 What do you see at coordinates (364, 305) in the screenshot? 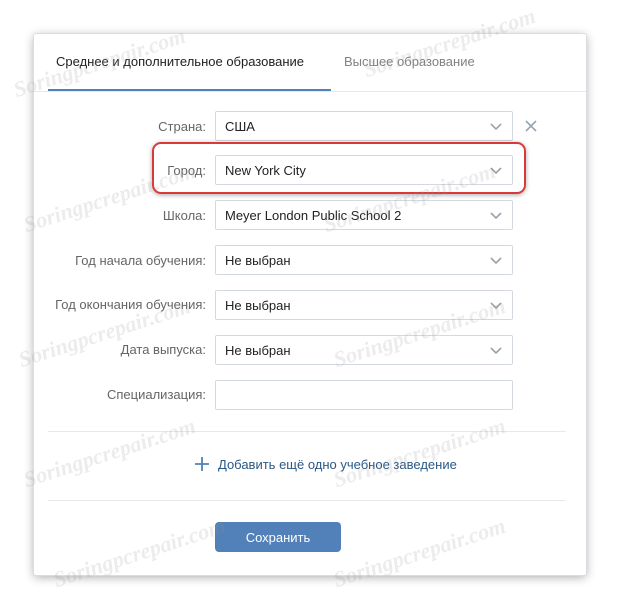
I see `end-year-select: Не выбран` at bounding box center [364, 305].